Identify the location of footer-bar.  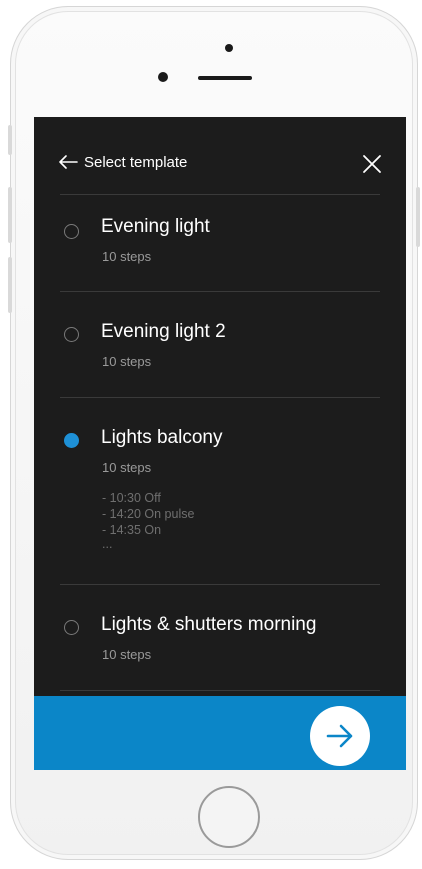
(220, 733).